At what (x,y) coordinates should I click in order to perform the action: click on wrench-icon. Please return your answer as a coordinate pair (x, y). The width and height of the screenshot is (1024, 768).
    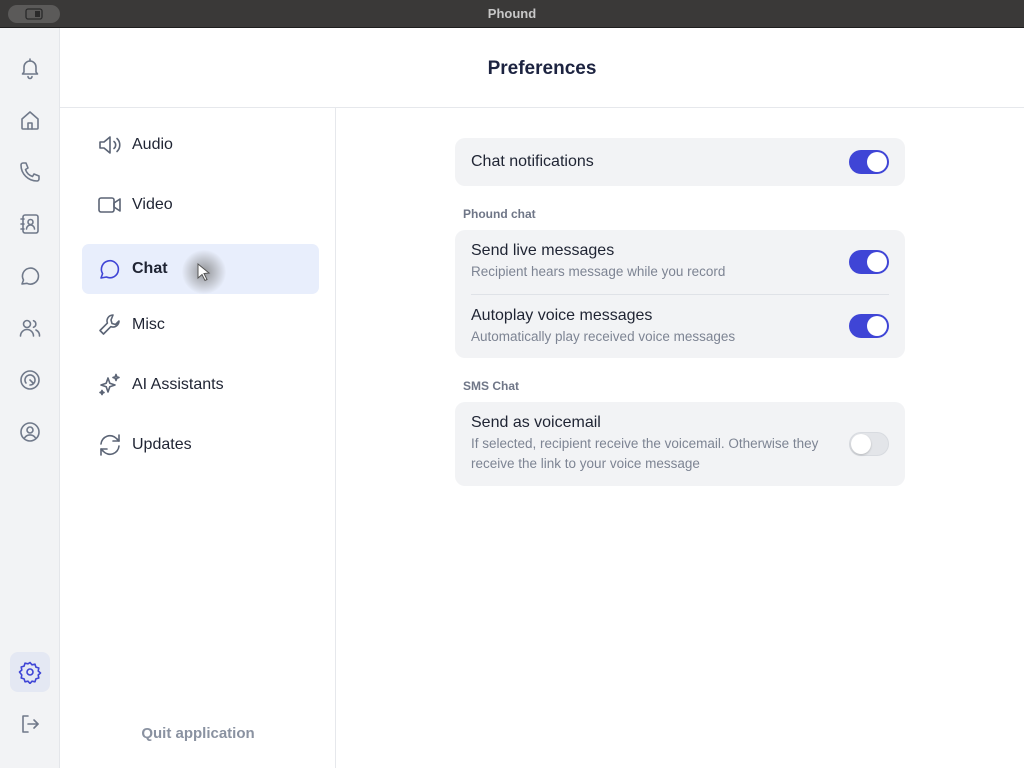
    Looking at the image, I should click on (109, 324).